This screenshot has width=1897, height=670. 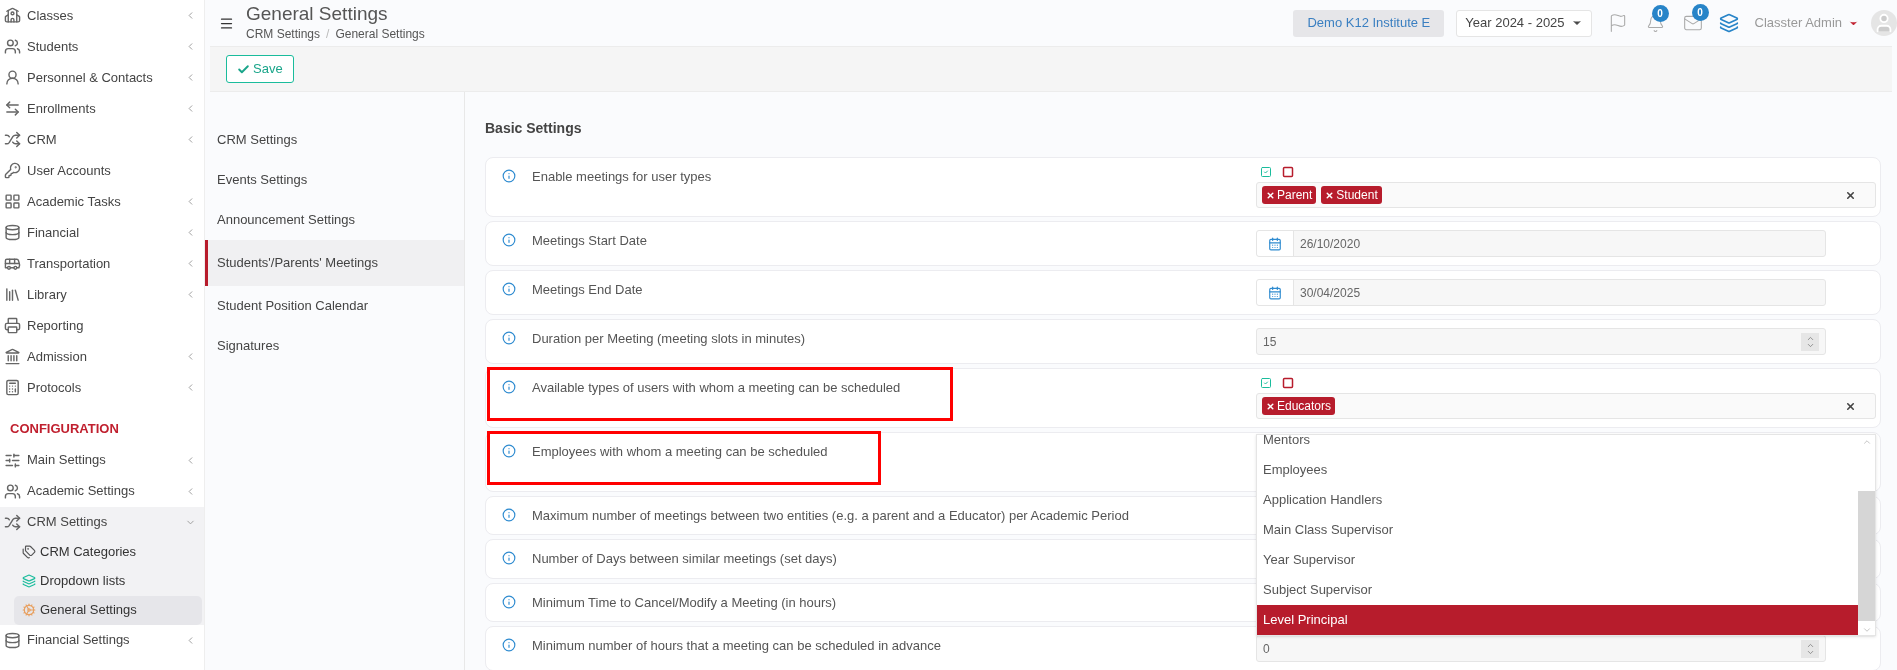 What do you see at coordinates (88, 610) in the screenshot?
I see `submenu-label: General Settings` at bounding box center [88, 610].